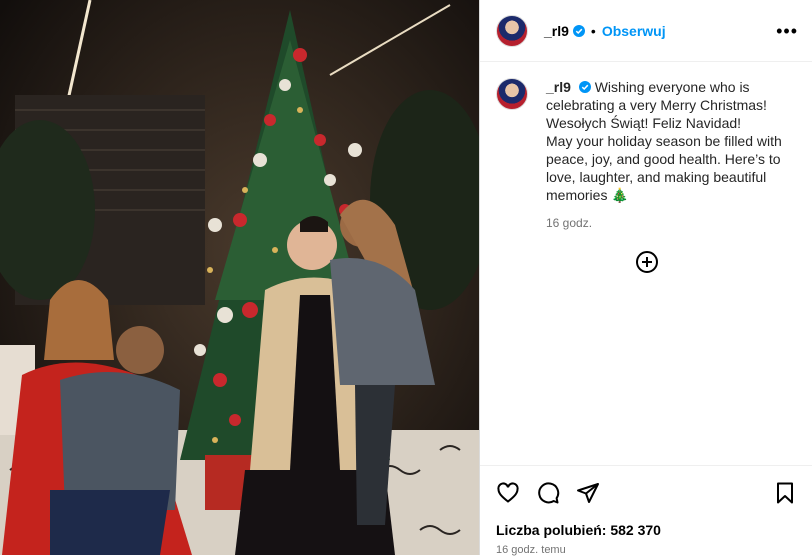 The height and width of the screenshot is (556, 812). Describe the element at coordinates (787, 31) in the screenshot. I see `more-options-button: •••` at that location.